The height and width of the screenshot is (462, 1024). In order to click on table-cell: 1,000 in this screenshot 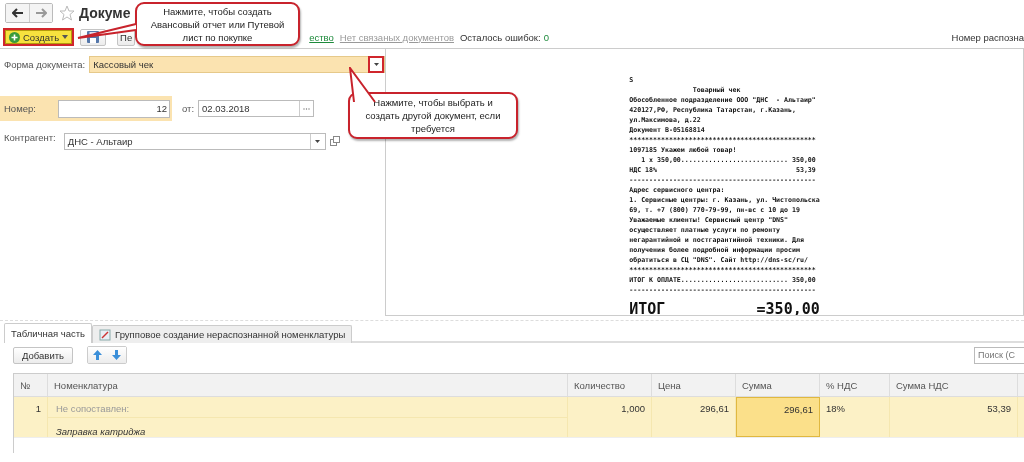, I will do `click(610, 417)`.